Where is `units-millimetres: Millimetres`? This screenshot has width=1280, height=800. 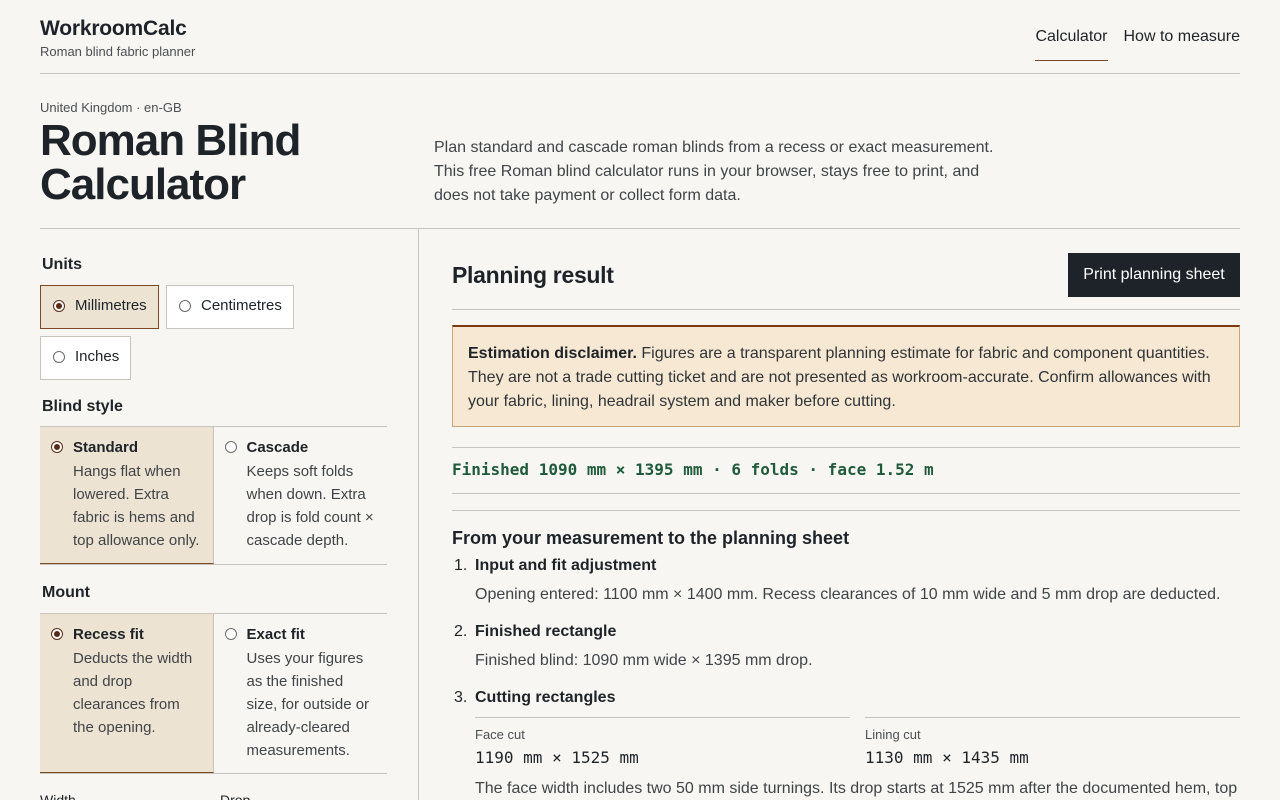
units-millimetres: Millimetres is located at coordinates (99, 307).